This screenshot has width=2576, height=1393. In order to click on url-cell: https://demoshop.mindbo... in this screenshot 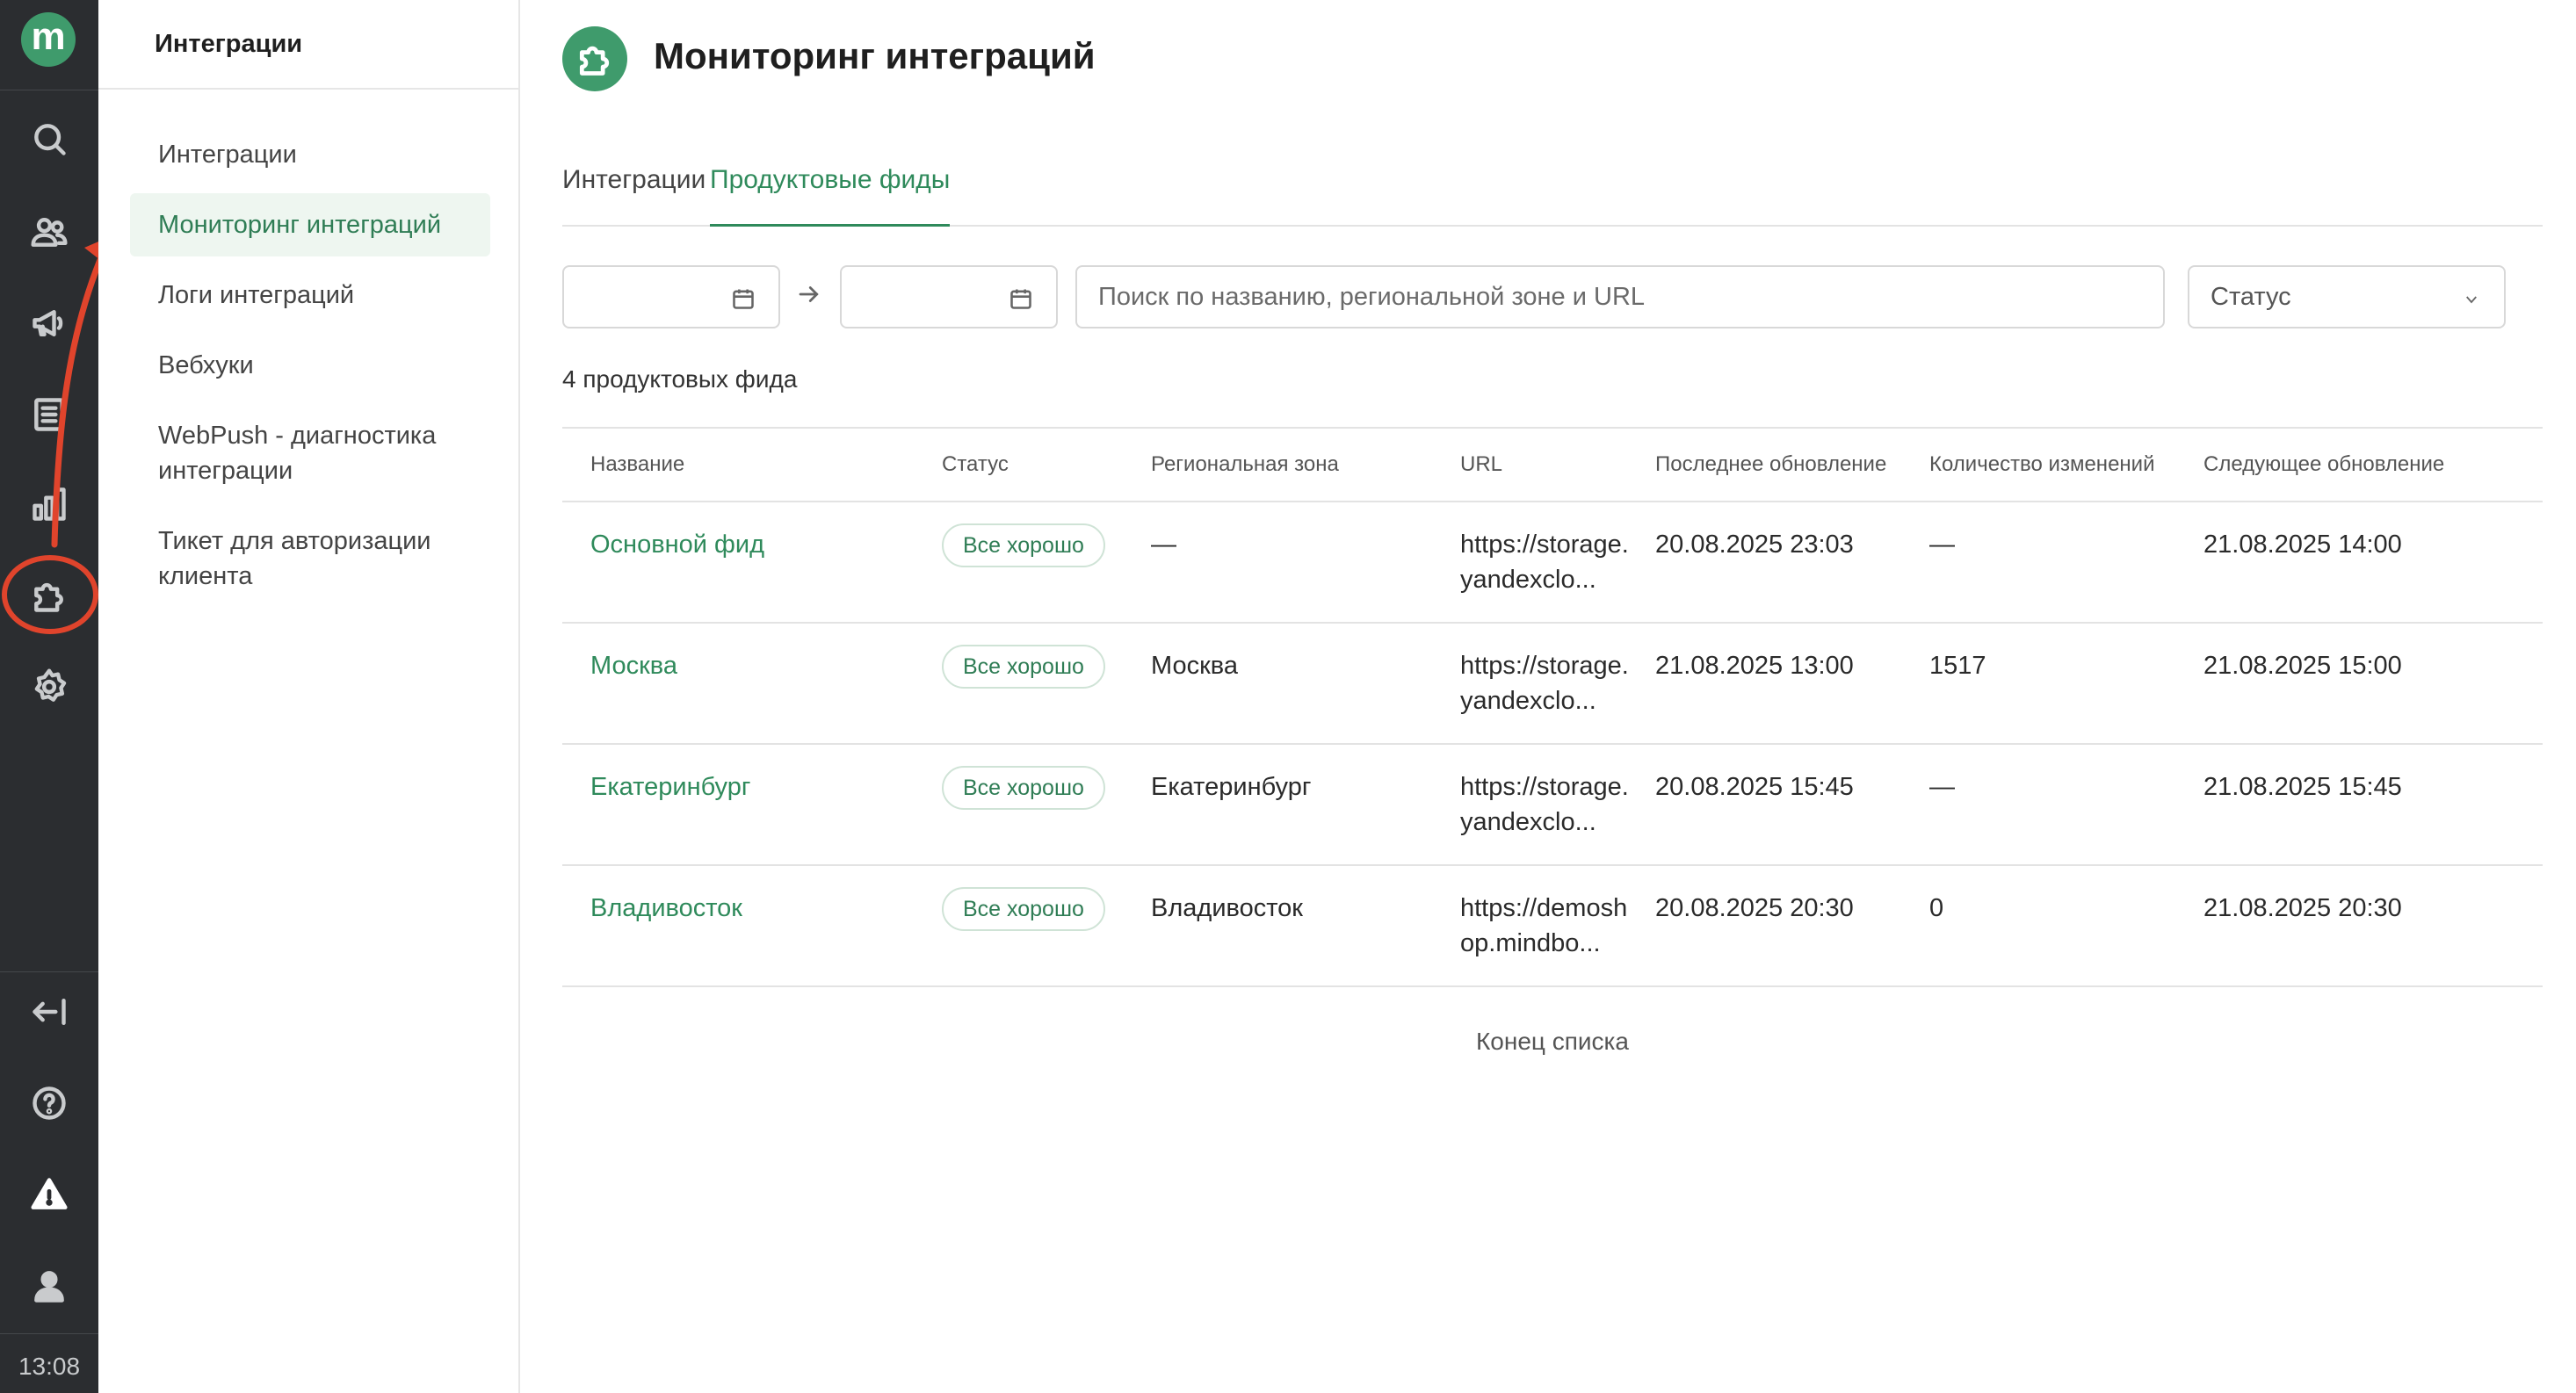, I will do `click(1544, 925)`.